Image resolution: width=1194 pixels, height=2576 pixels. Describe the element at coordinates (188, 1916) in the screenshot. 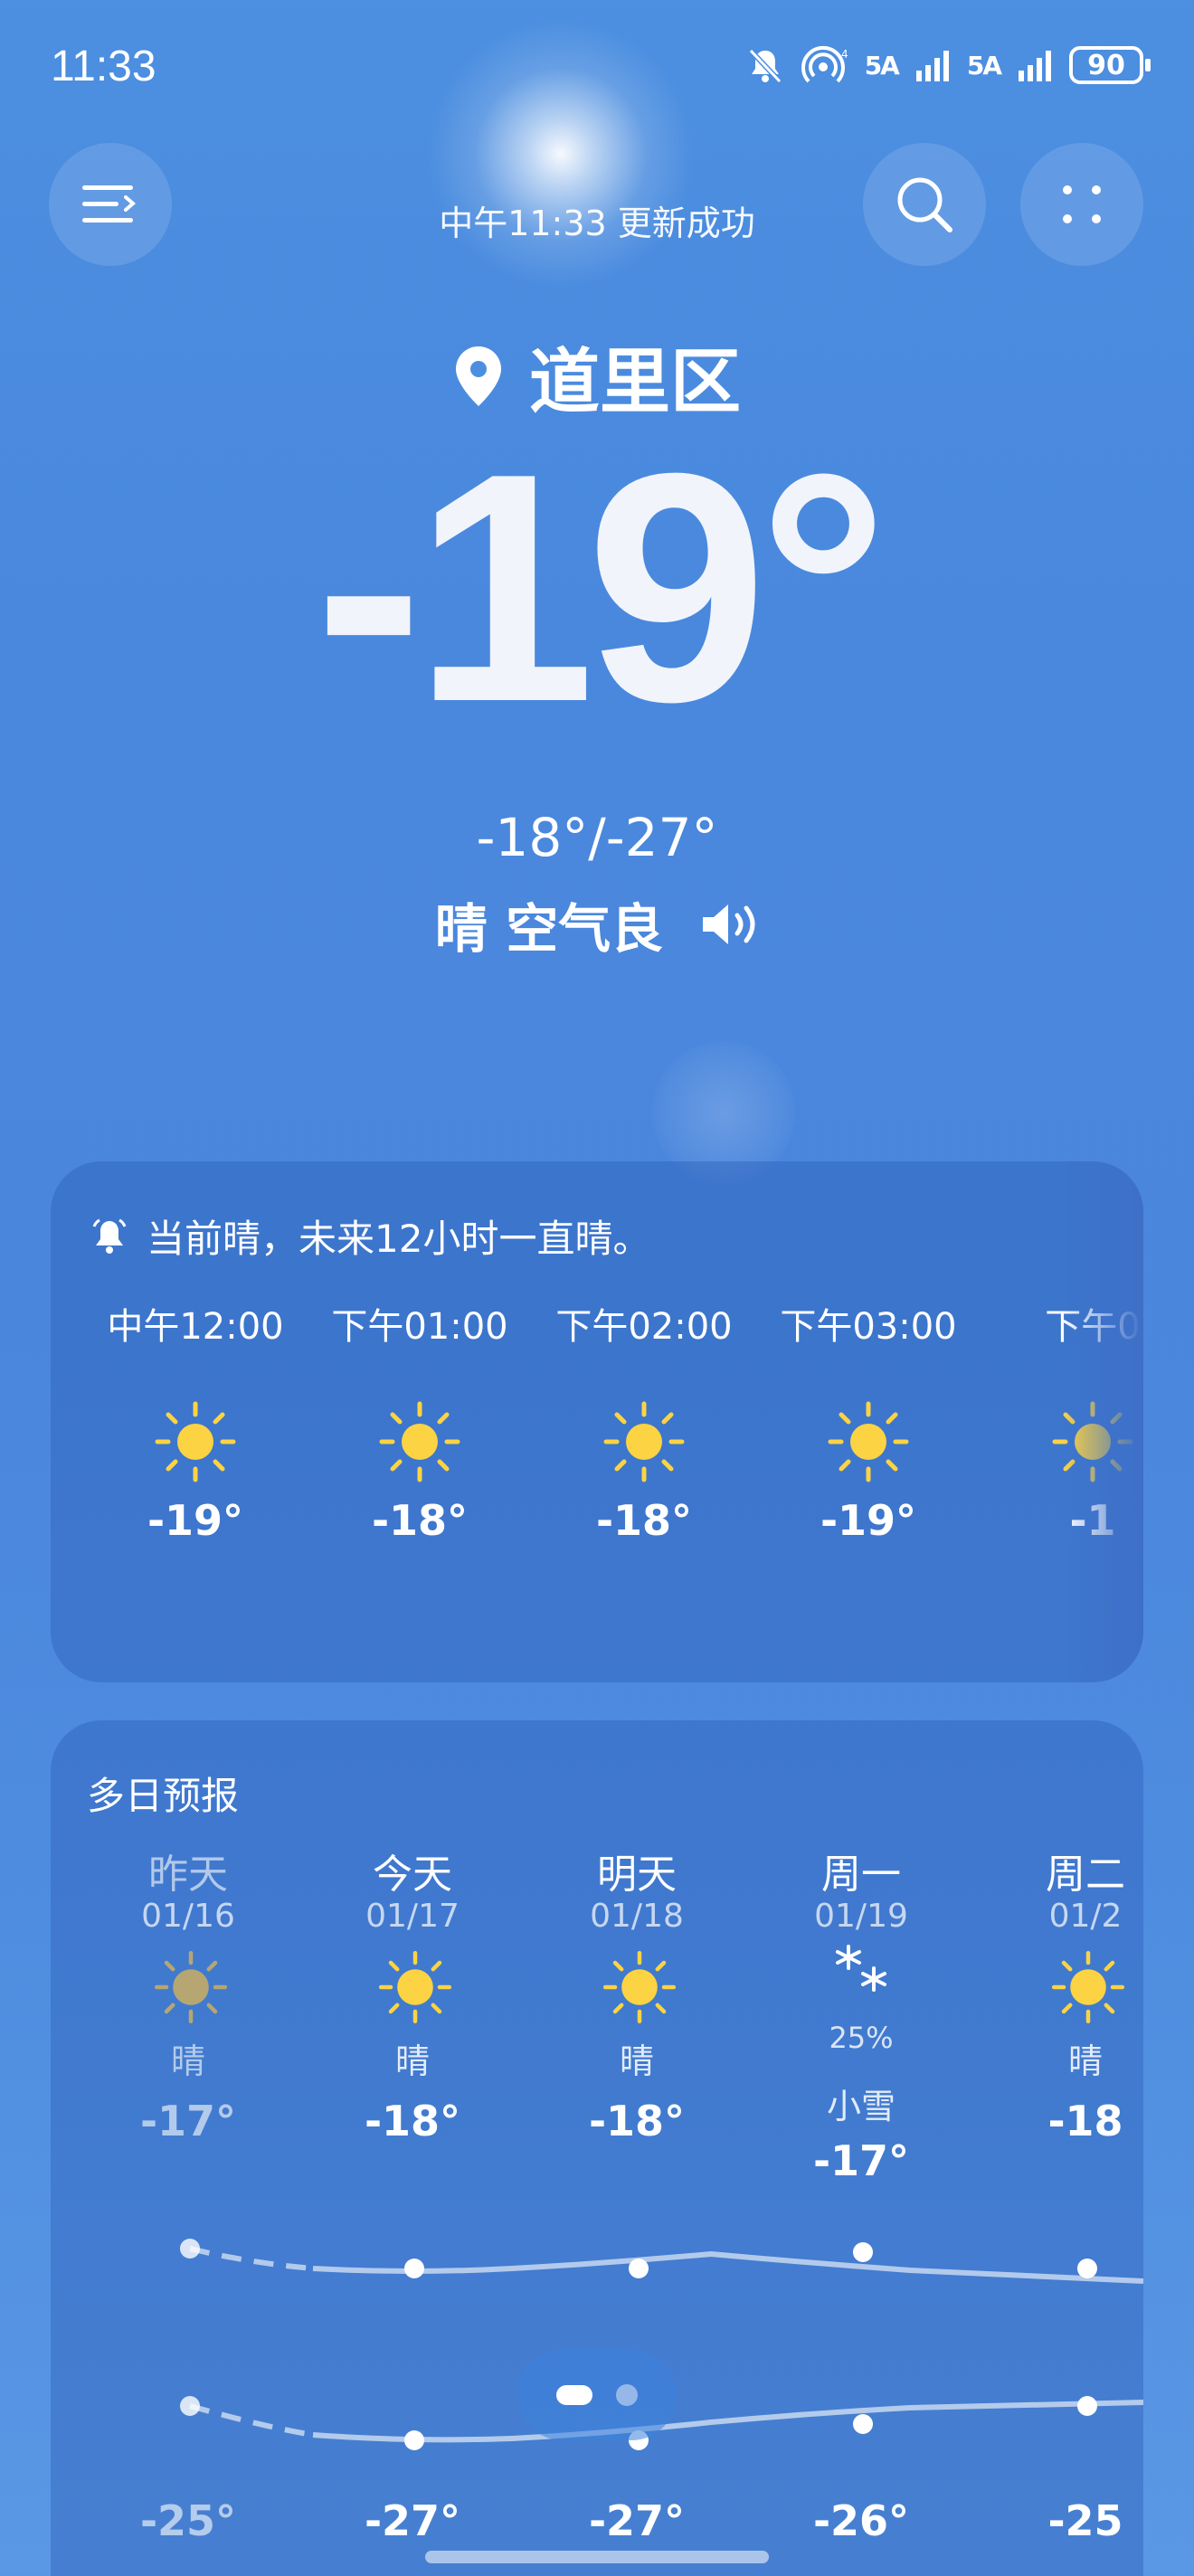

I see `day-date: 01/16` at that location.